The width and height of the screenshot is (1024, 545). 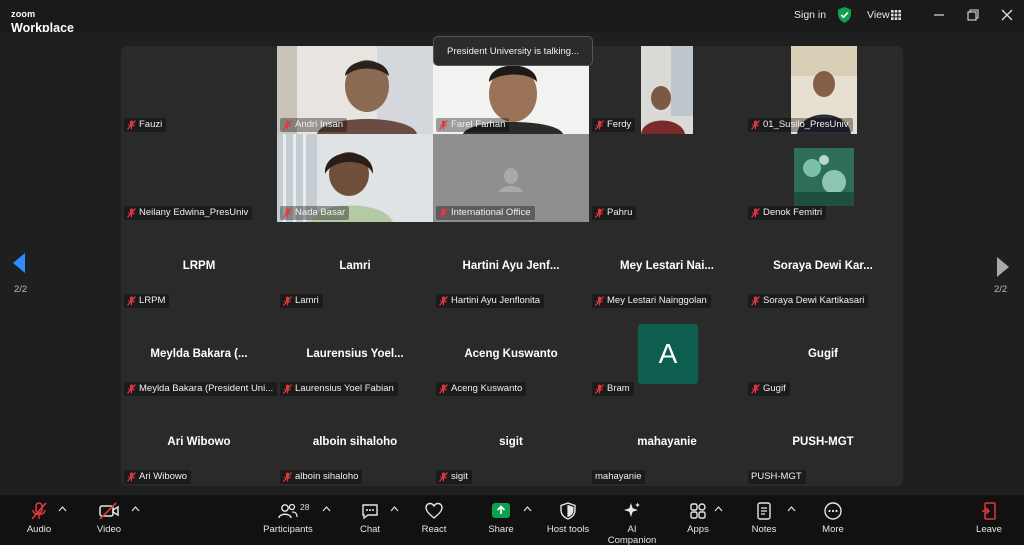 What do you see at coordinates (667, 442) in the screenshot?
I see `participant-tile-mahayanie: mahayanie mahayanie` at bounding box center [667, 442].